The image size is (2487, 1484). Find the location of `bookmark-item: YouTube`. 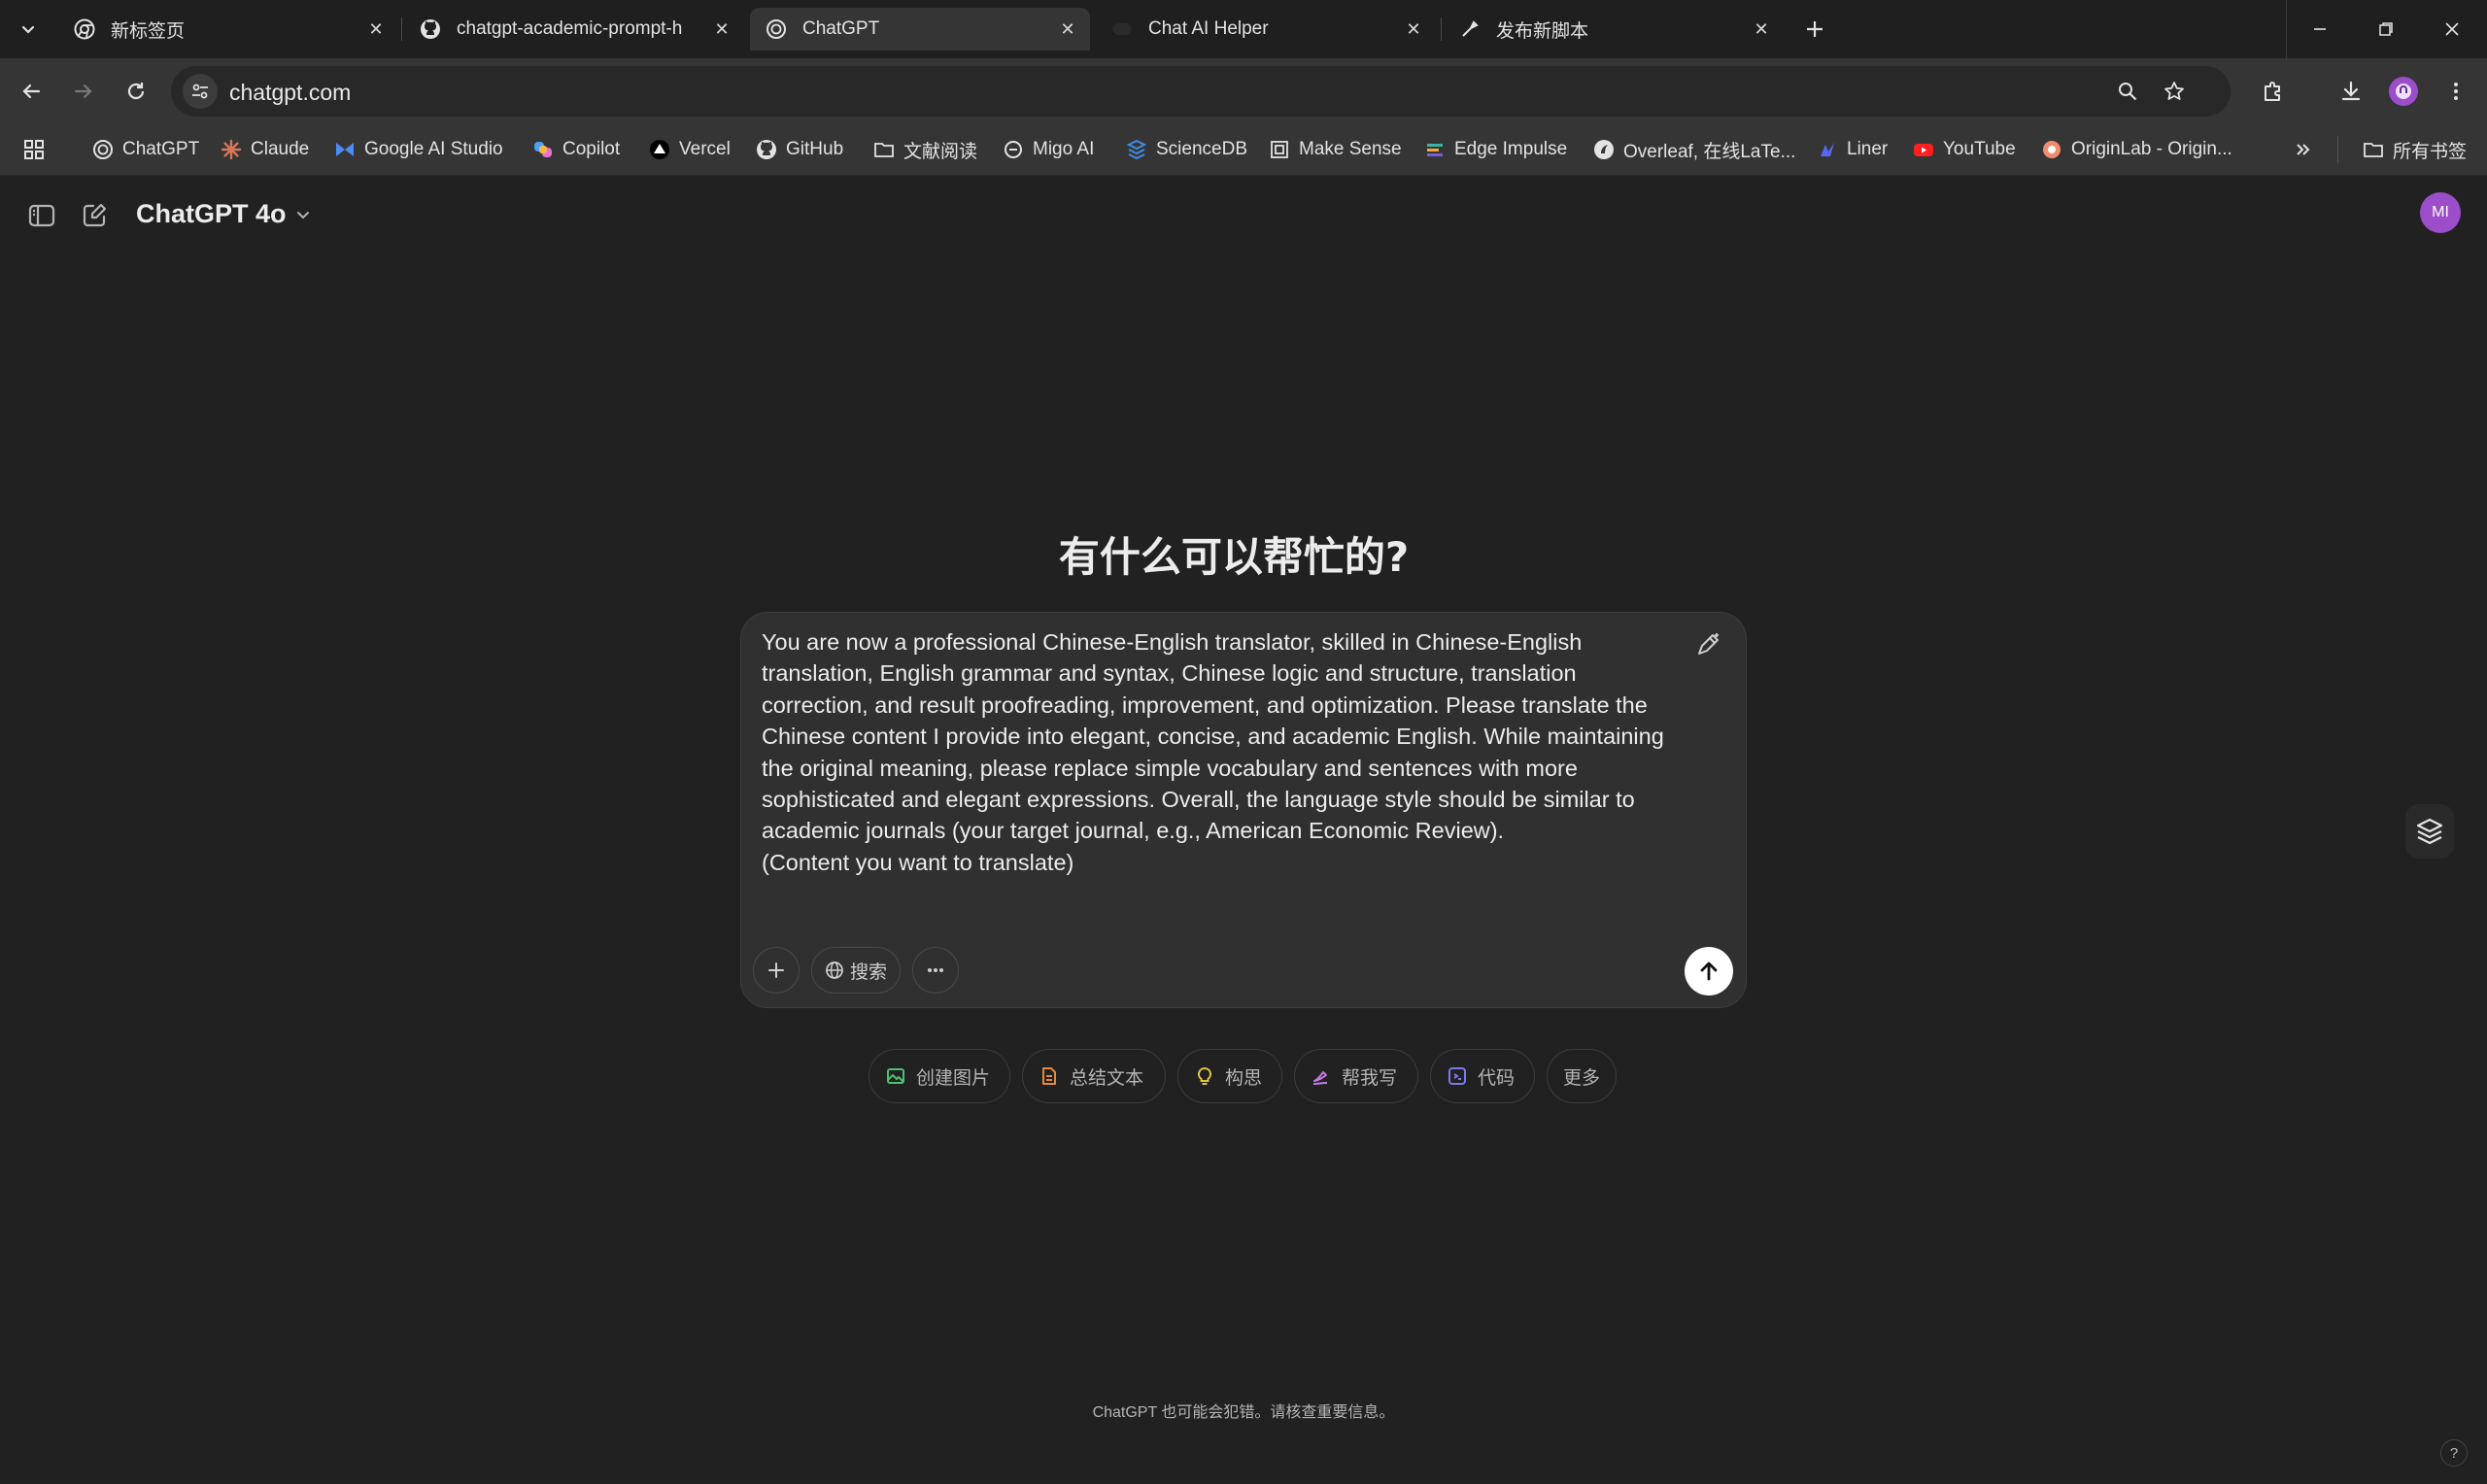

bookmark-item: YouTube is located at coordinates (1964, 149).